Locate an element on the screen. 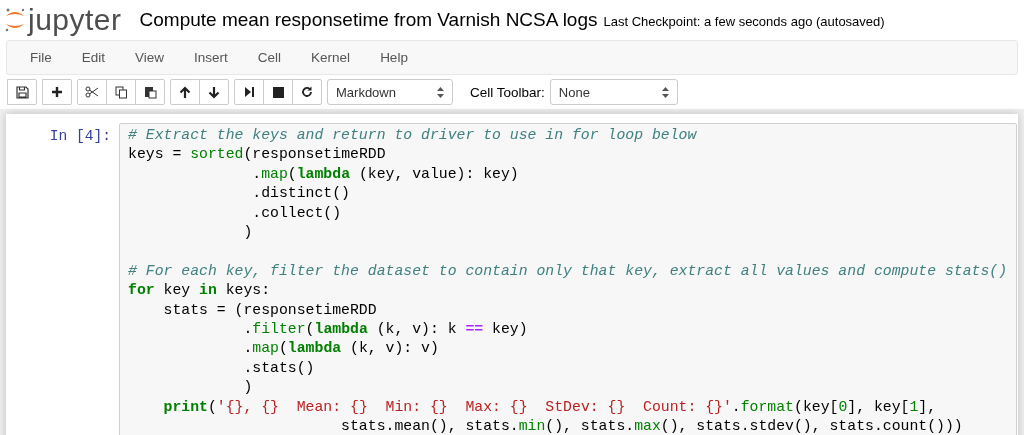 This screenshot has height=435, width=1024. code-line: # Extract the keys and return to driver to use in for loop below is located at coordinates (412, 135).